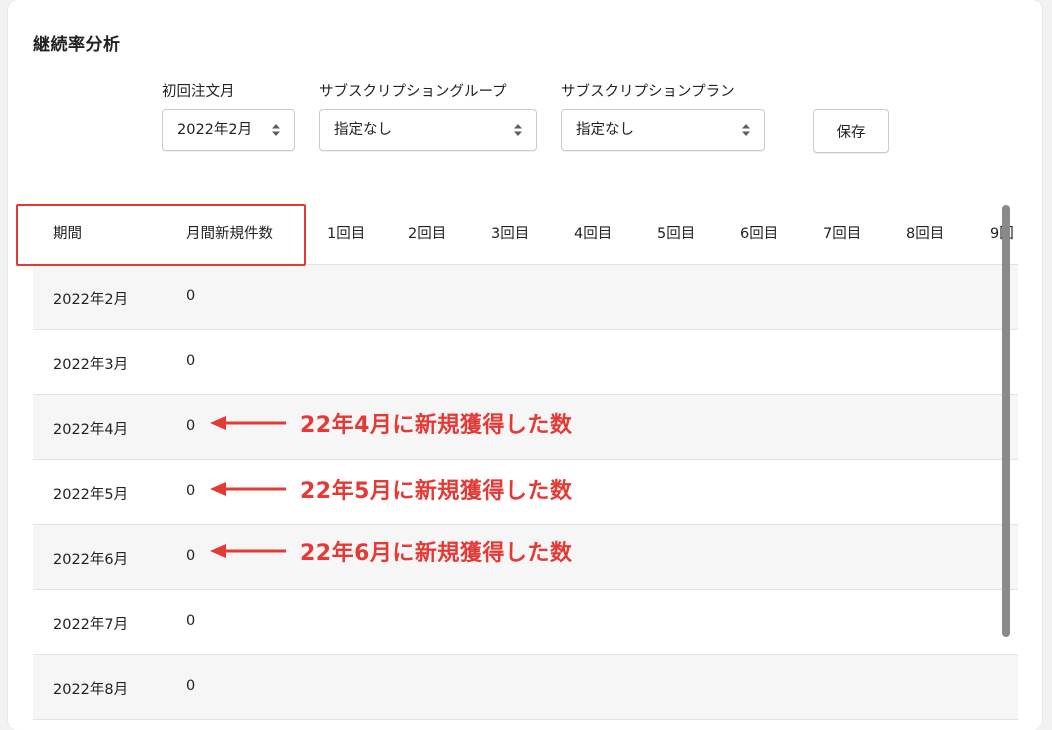  I want to click on column-header-monthly-new: 月間新規件数, so click(229, 234).